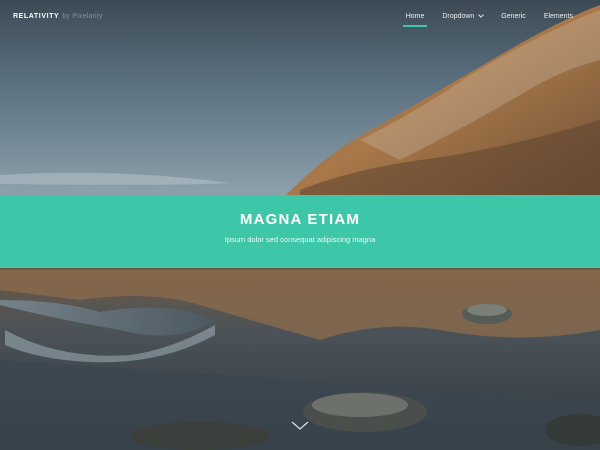 This screenshot has height=450, width=600. Describe the element at coordinates (36, 16) in the screenshot. I see `logo-text: RELATIVITY` at that location.